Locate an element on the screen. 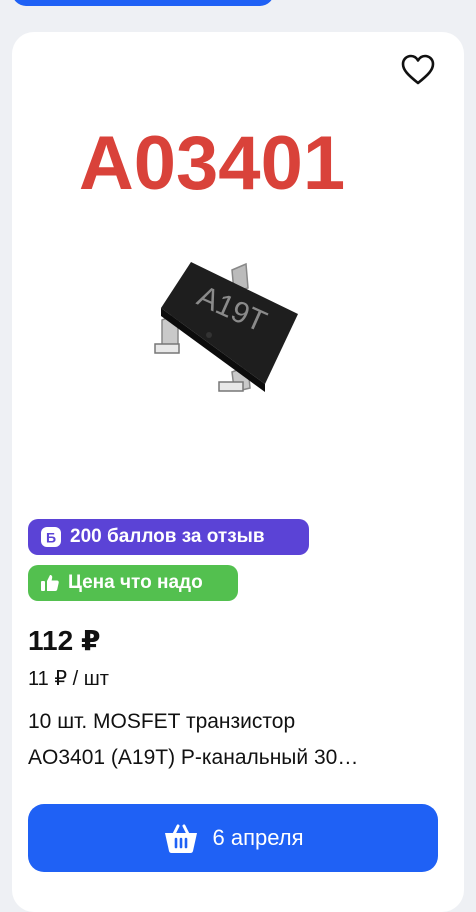  basket-icon is located at coordinates (181, 838).